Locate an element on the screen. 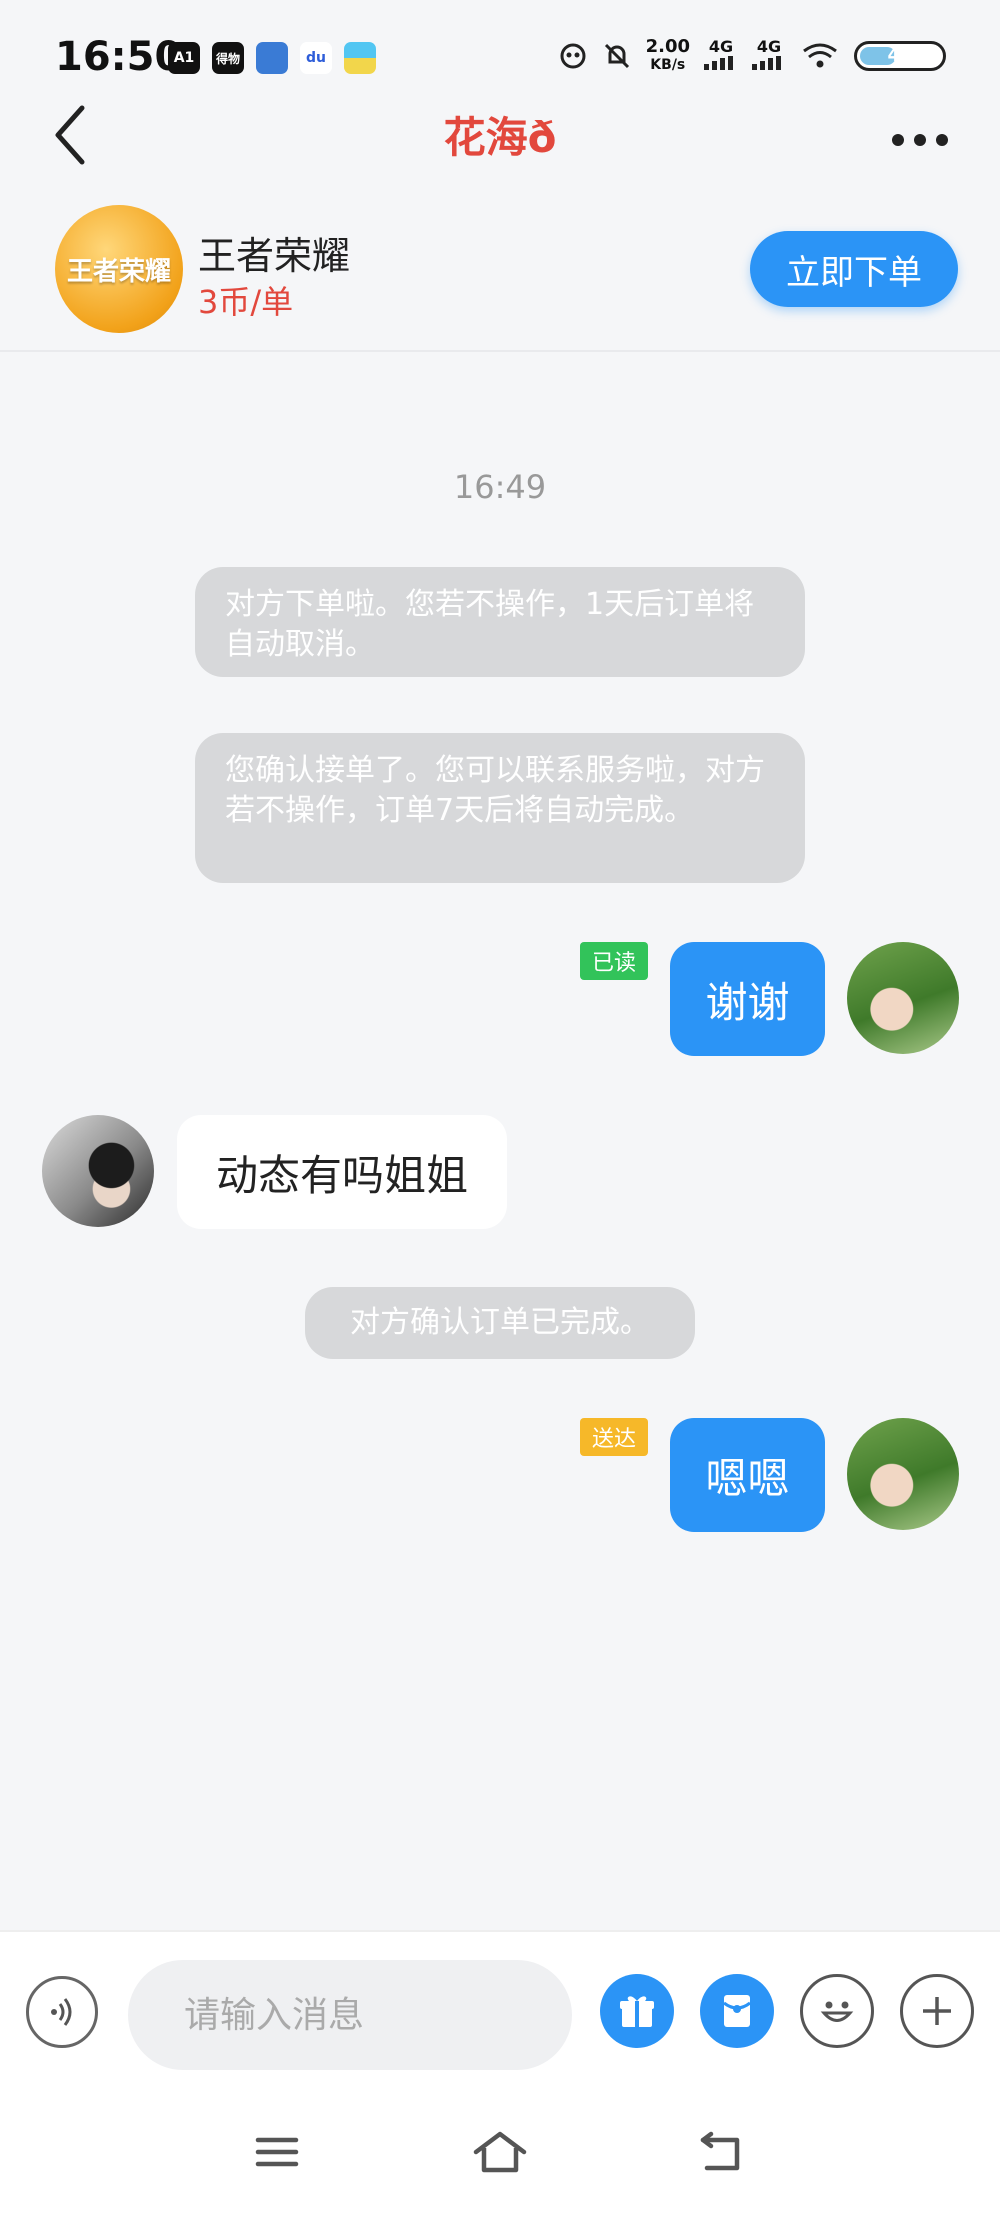 The width and height of the screenshot is (1000, 2215). nav-menu-button is located at coordinates (277, 2152).